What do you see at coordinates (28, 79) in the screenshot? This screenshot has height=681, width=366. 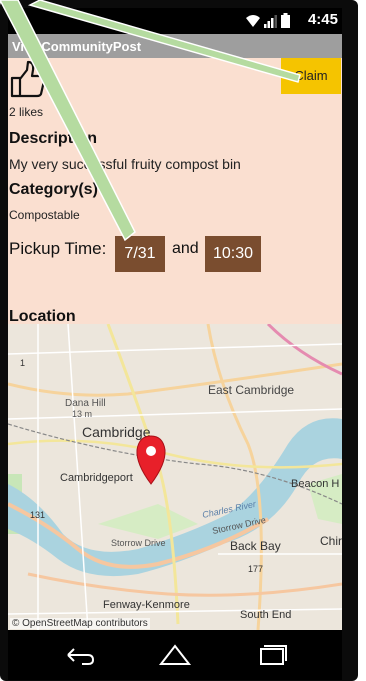 I see `thumbs-up-icon` at bounding box center [28, 79].